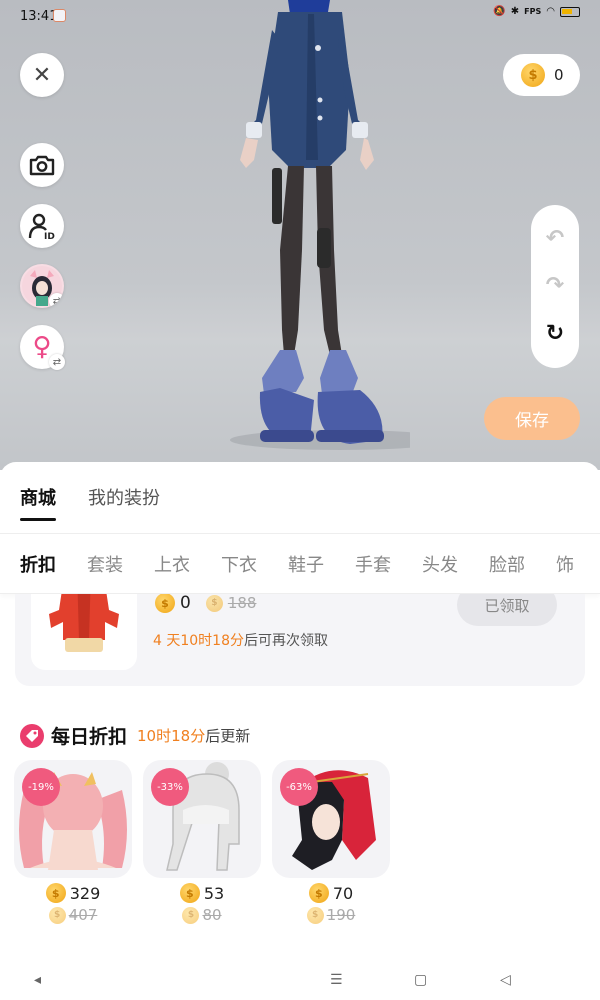 The width and height of the screenshot is (600, 1000). Describe the element at coordinates (299, 787) in the screenshot. I see `discount-badge: -63%` at that location.